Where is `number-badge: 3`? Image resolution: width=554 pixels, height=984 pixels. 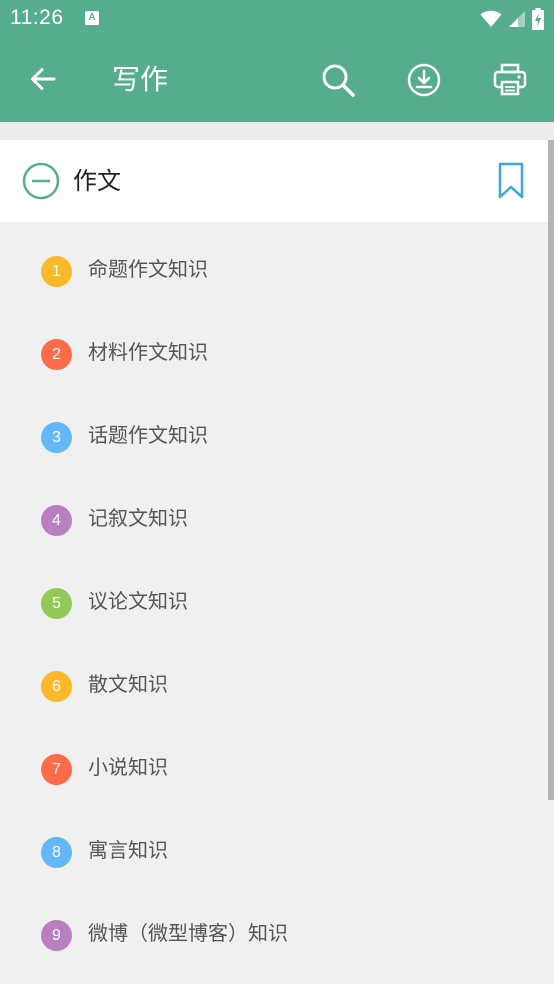 number-badge: 3 is located at coordinates (56, 437).